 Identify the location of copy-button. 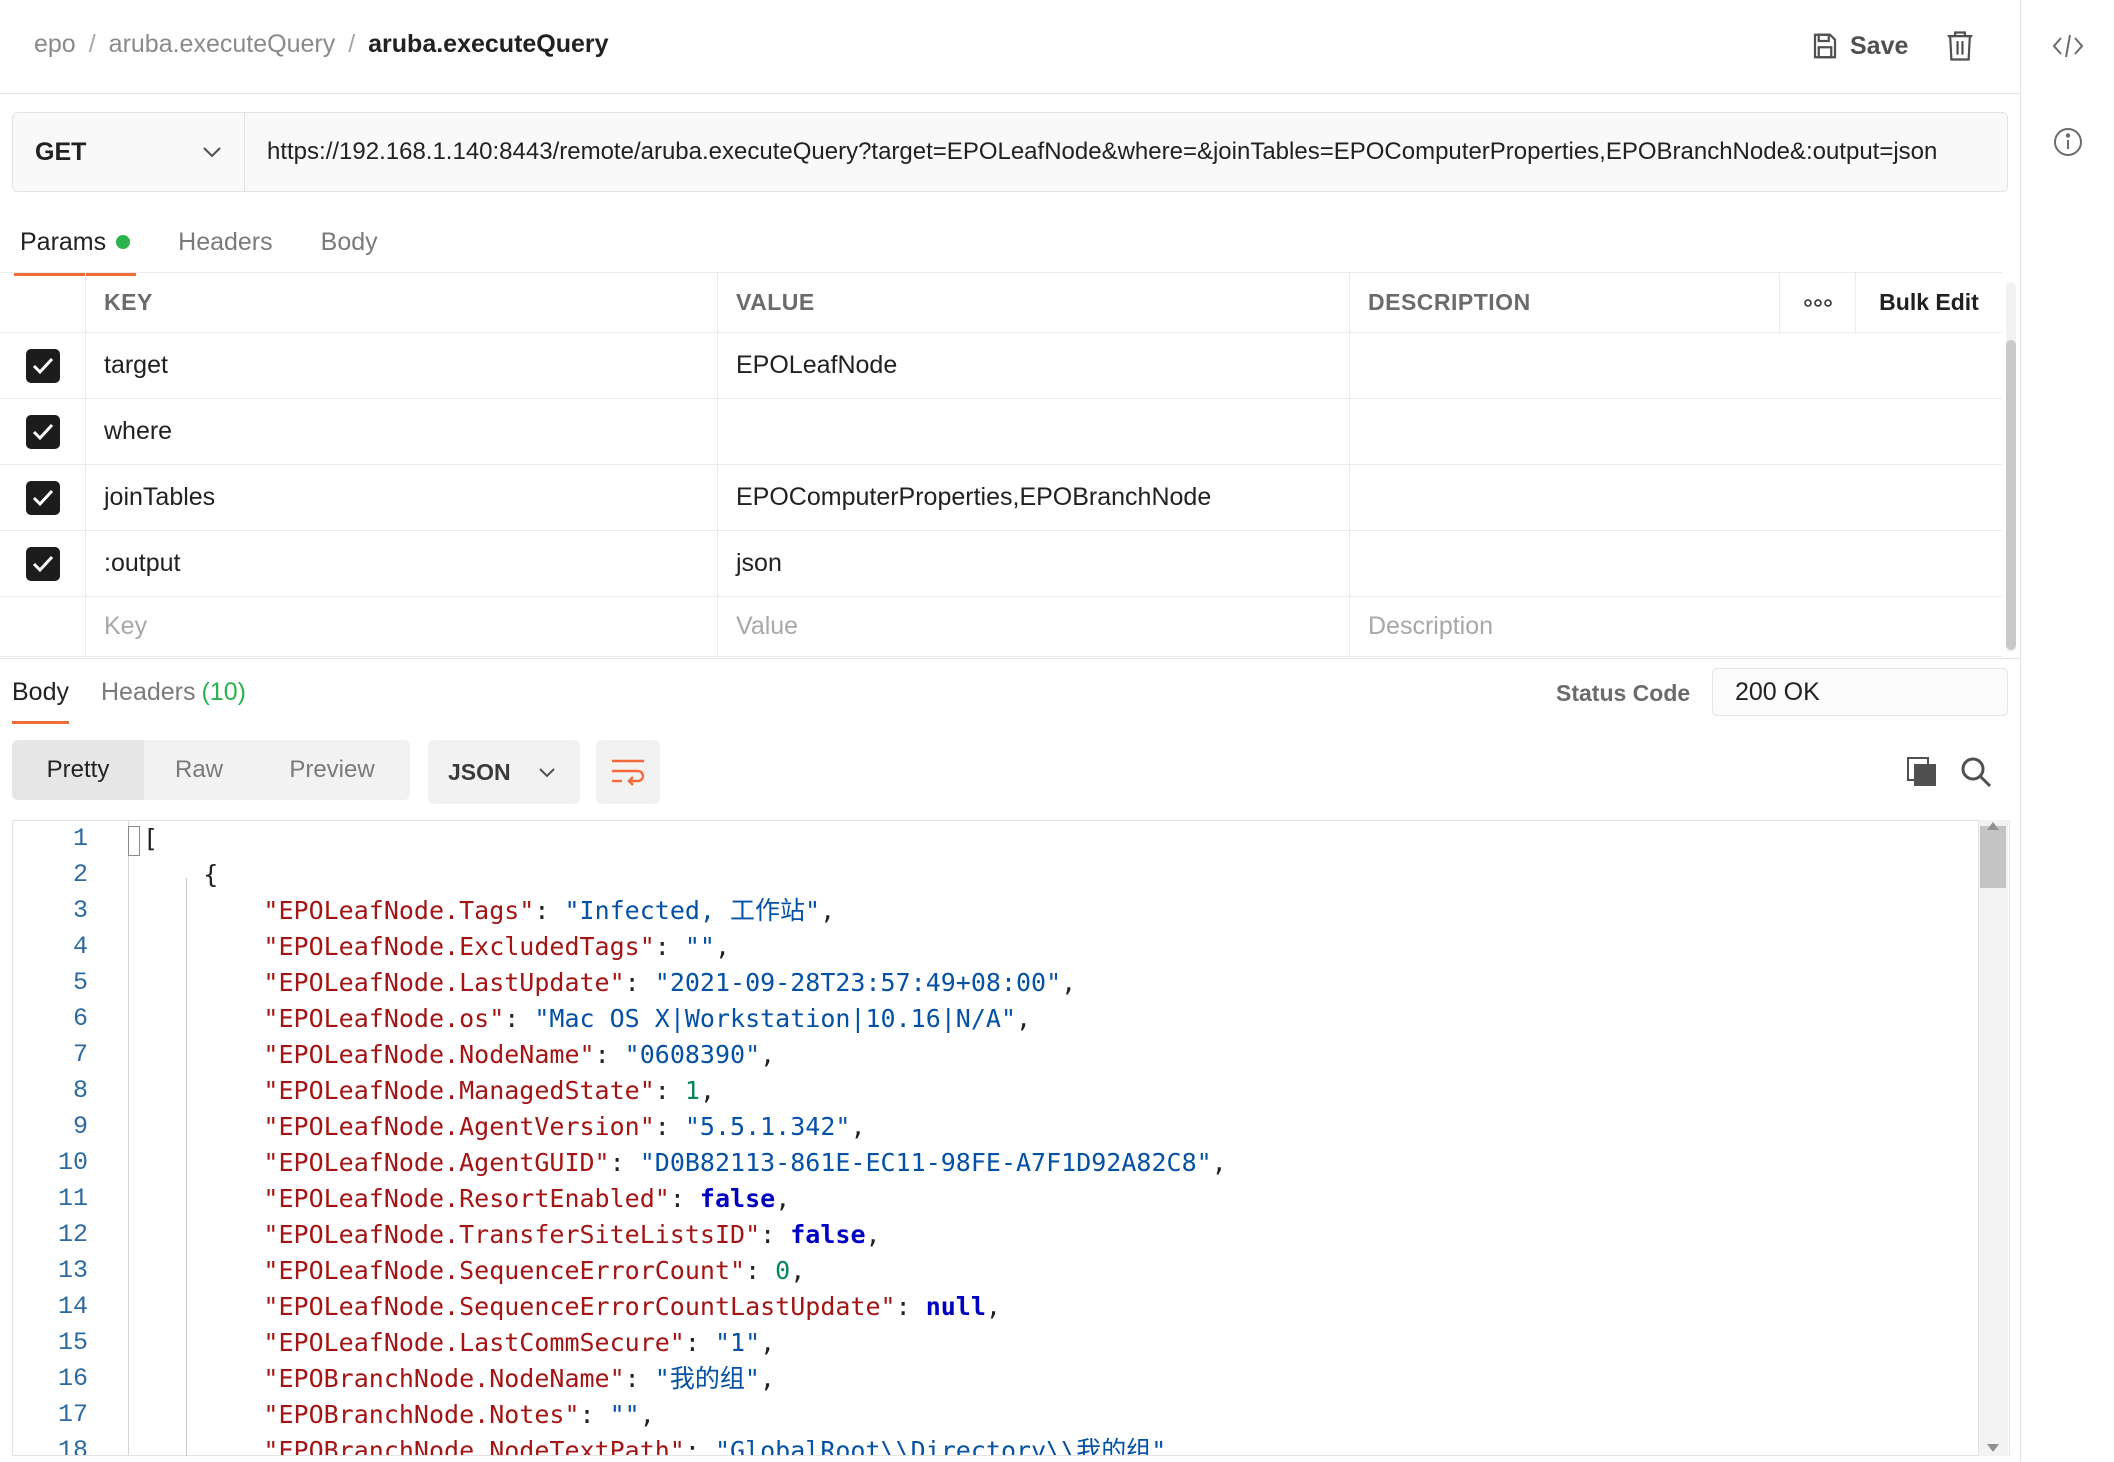
(1922, 772).